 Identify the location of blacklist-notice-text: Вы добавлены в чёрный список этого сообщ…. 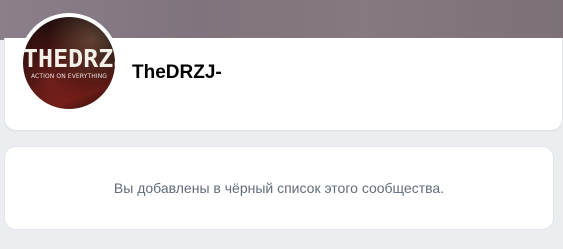
(279, 188).